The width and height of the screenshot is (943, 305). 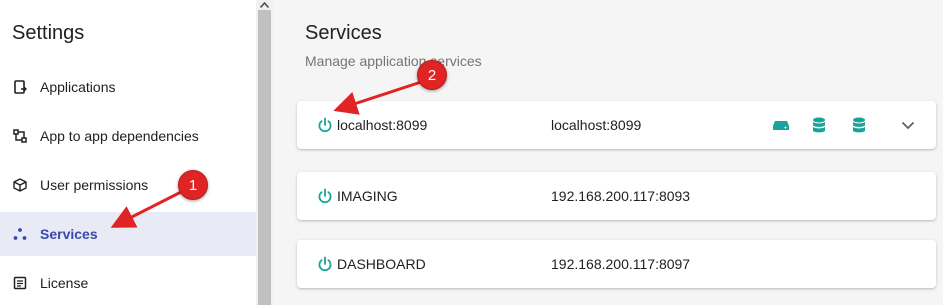 What do you see at coordinates (381, 264) in the screenshot?
I see `service-name: DASHBOARD` at bounding box center [381, 264].